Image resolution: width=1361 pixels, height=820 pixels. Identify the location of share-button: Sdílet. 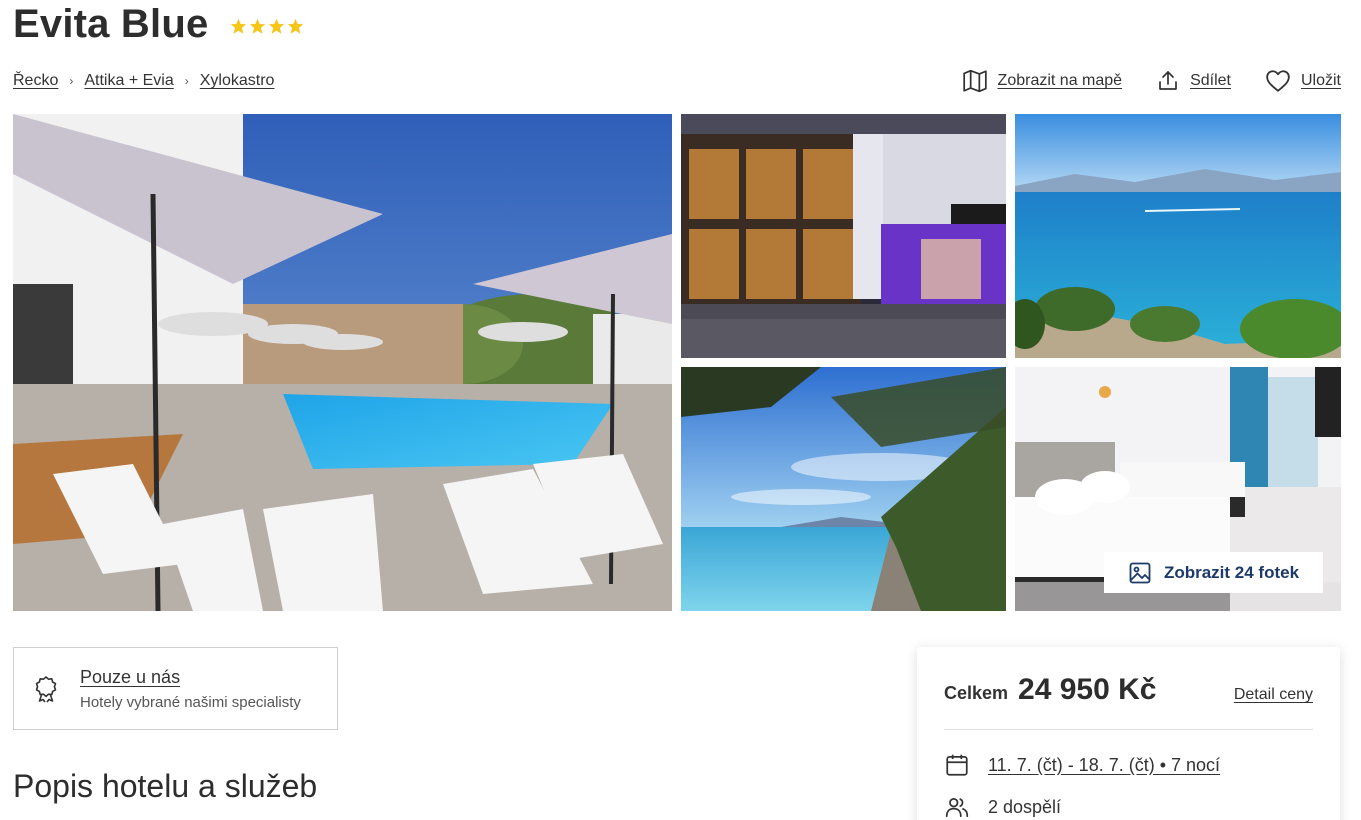
(1193, 81).